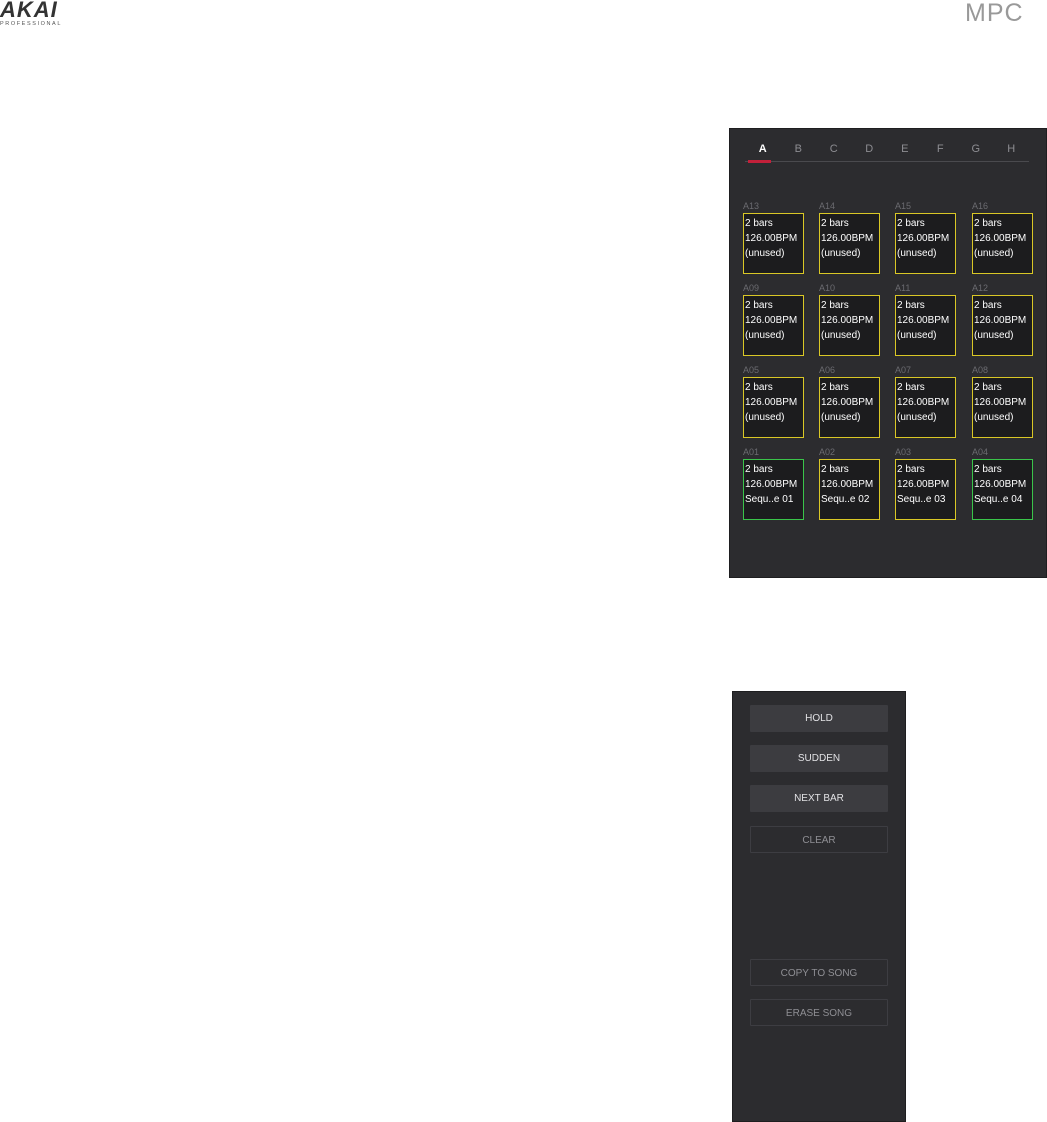 This screenshot has width=1047, height=1122. Describe the element at coordinates (941, 151) in the screenshot. I see `tab-bank-f: F` at that location.